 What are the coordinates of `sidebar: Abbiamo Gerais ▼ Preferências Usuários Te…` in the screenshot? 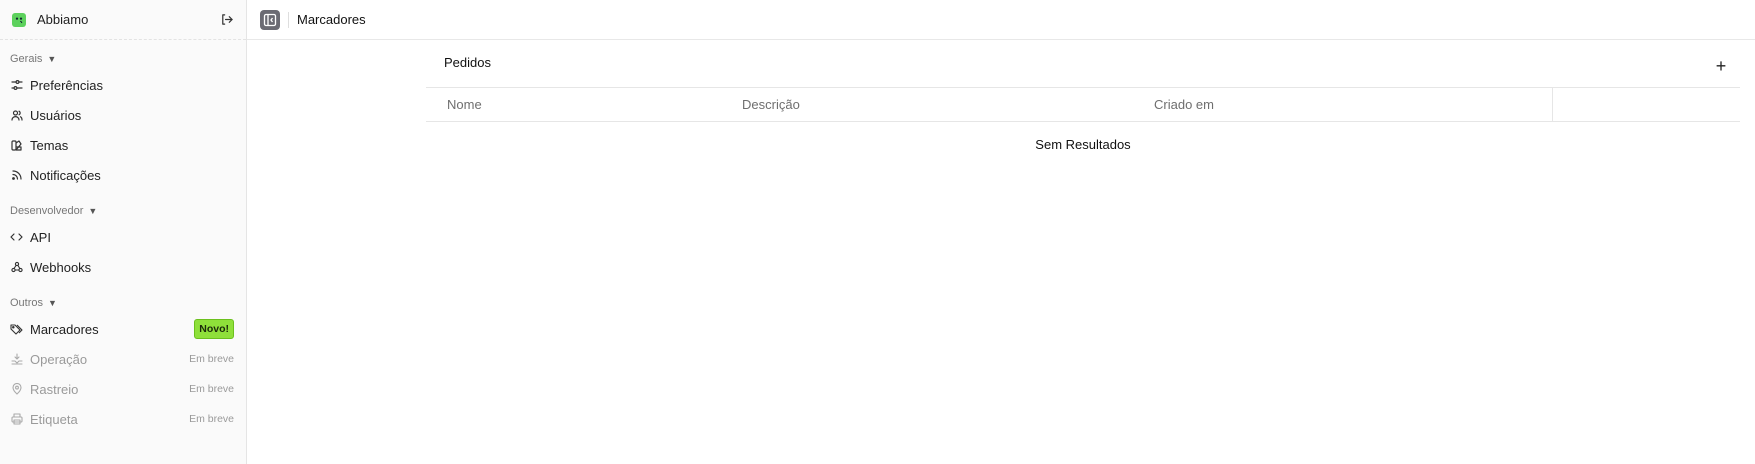 It's located at (123, 232).